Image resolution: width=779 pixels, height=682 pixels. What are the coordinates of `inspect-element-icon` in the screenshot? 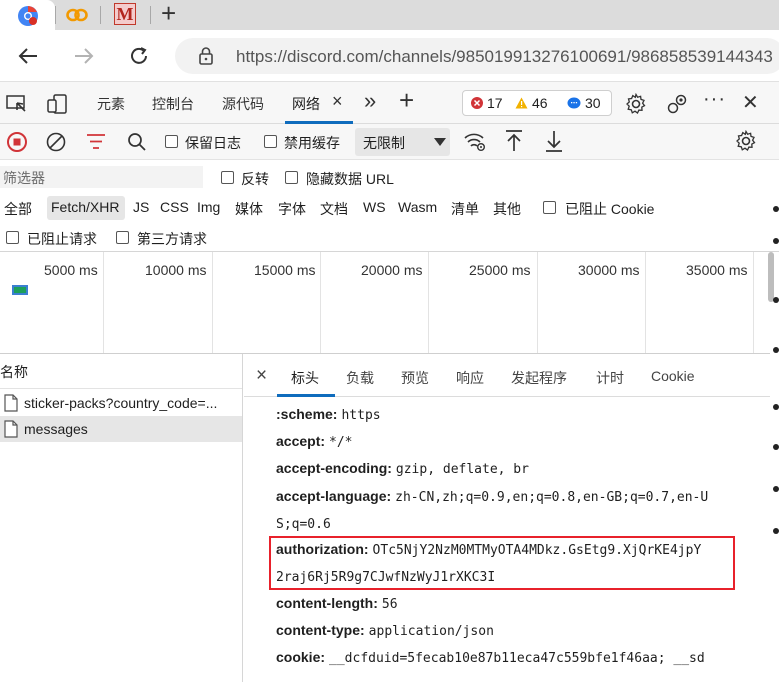 It's located at (17, 104).